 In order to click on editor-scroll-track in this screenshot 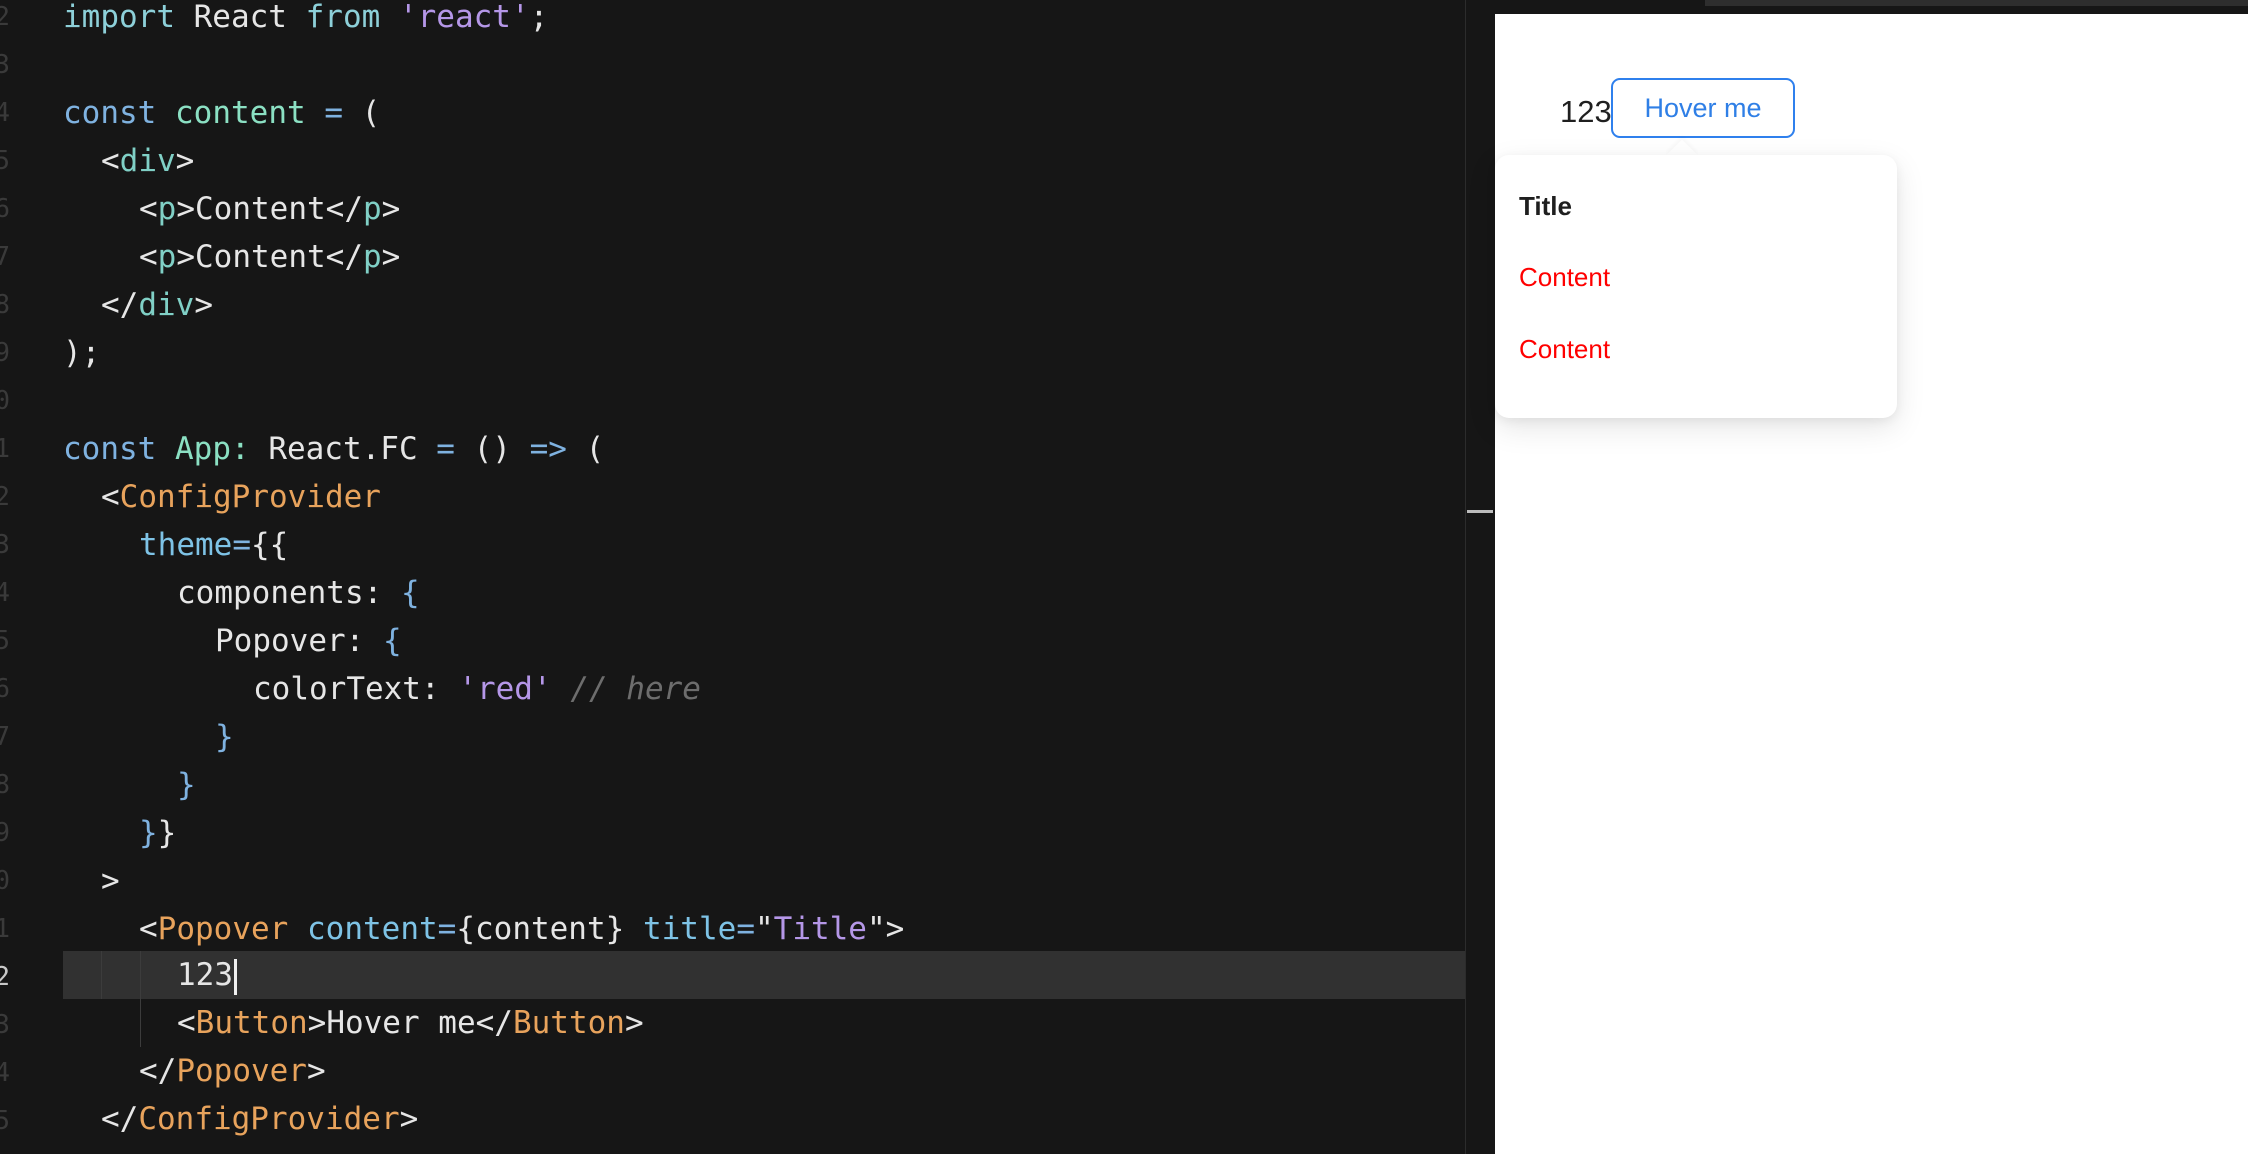, I will do `click(1480, 577)`.